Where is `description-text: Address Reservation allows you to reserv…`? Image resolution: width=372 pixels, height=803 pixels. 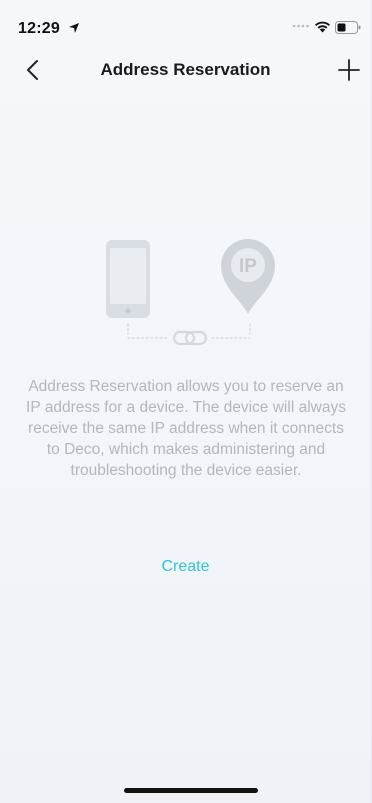
description-text: Address Reservation allows you to reserv… is located at coordinates (186, 428).